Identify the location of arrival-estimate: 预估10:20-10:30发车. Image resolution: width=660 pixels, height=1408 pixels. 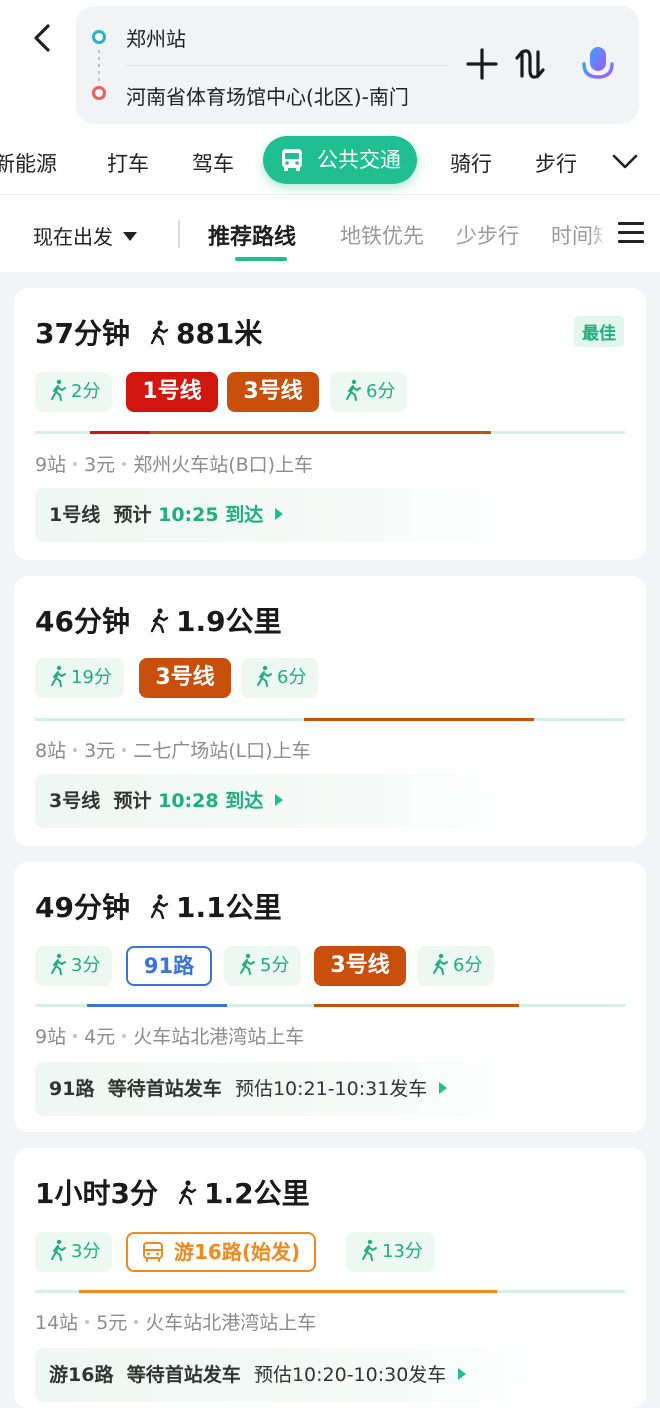
(350, 1375).